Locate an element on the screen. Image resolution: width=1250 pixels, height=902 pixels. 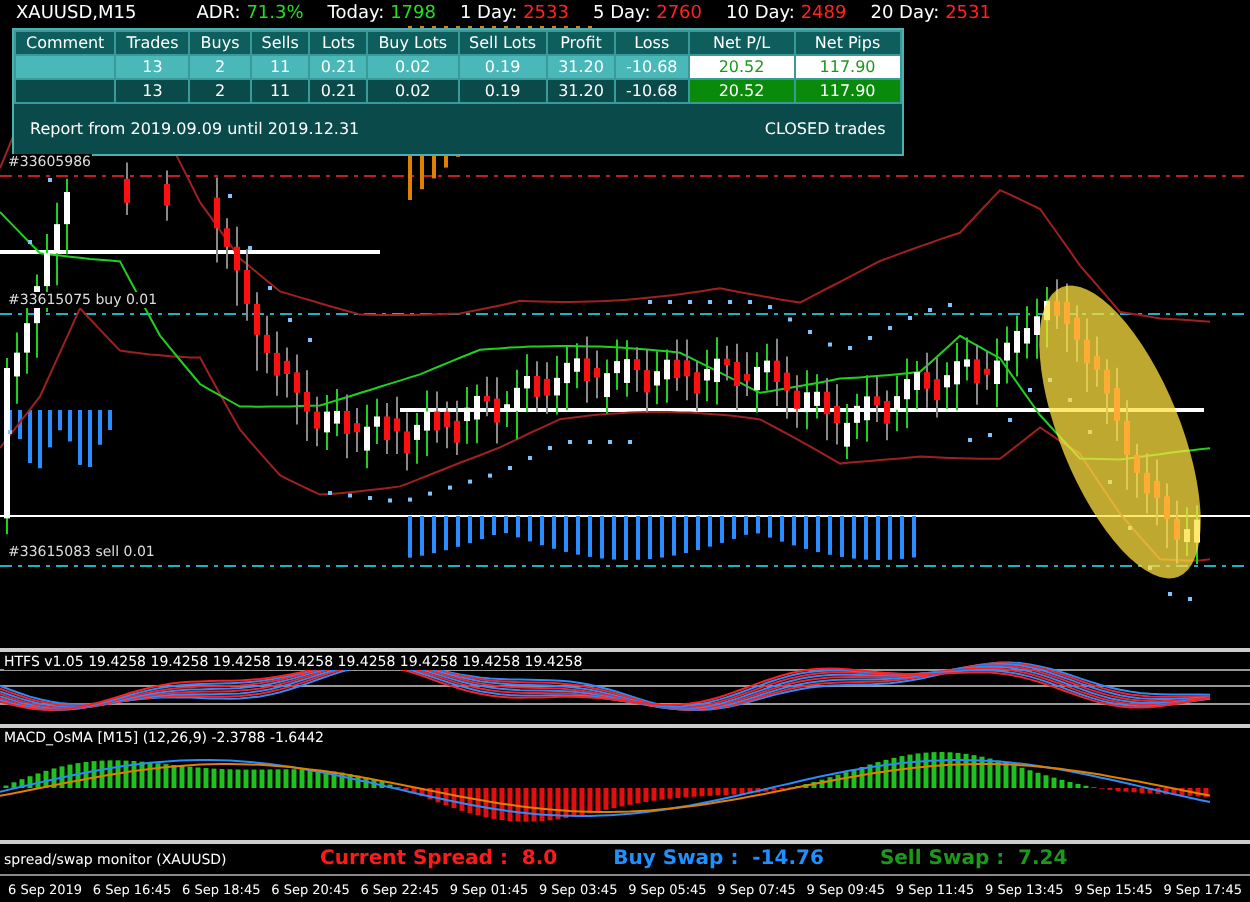
column-header: Sells is located at coordinates (280, 43).